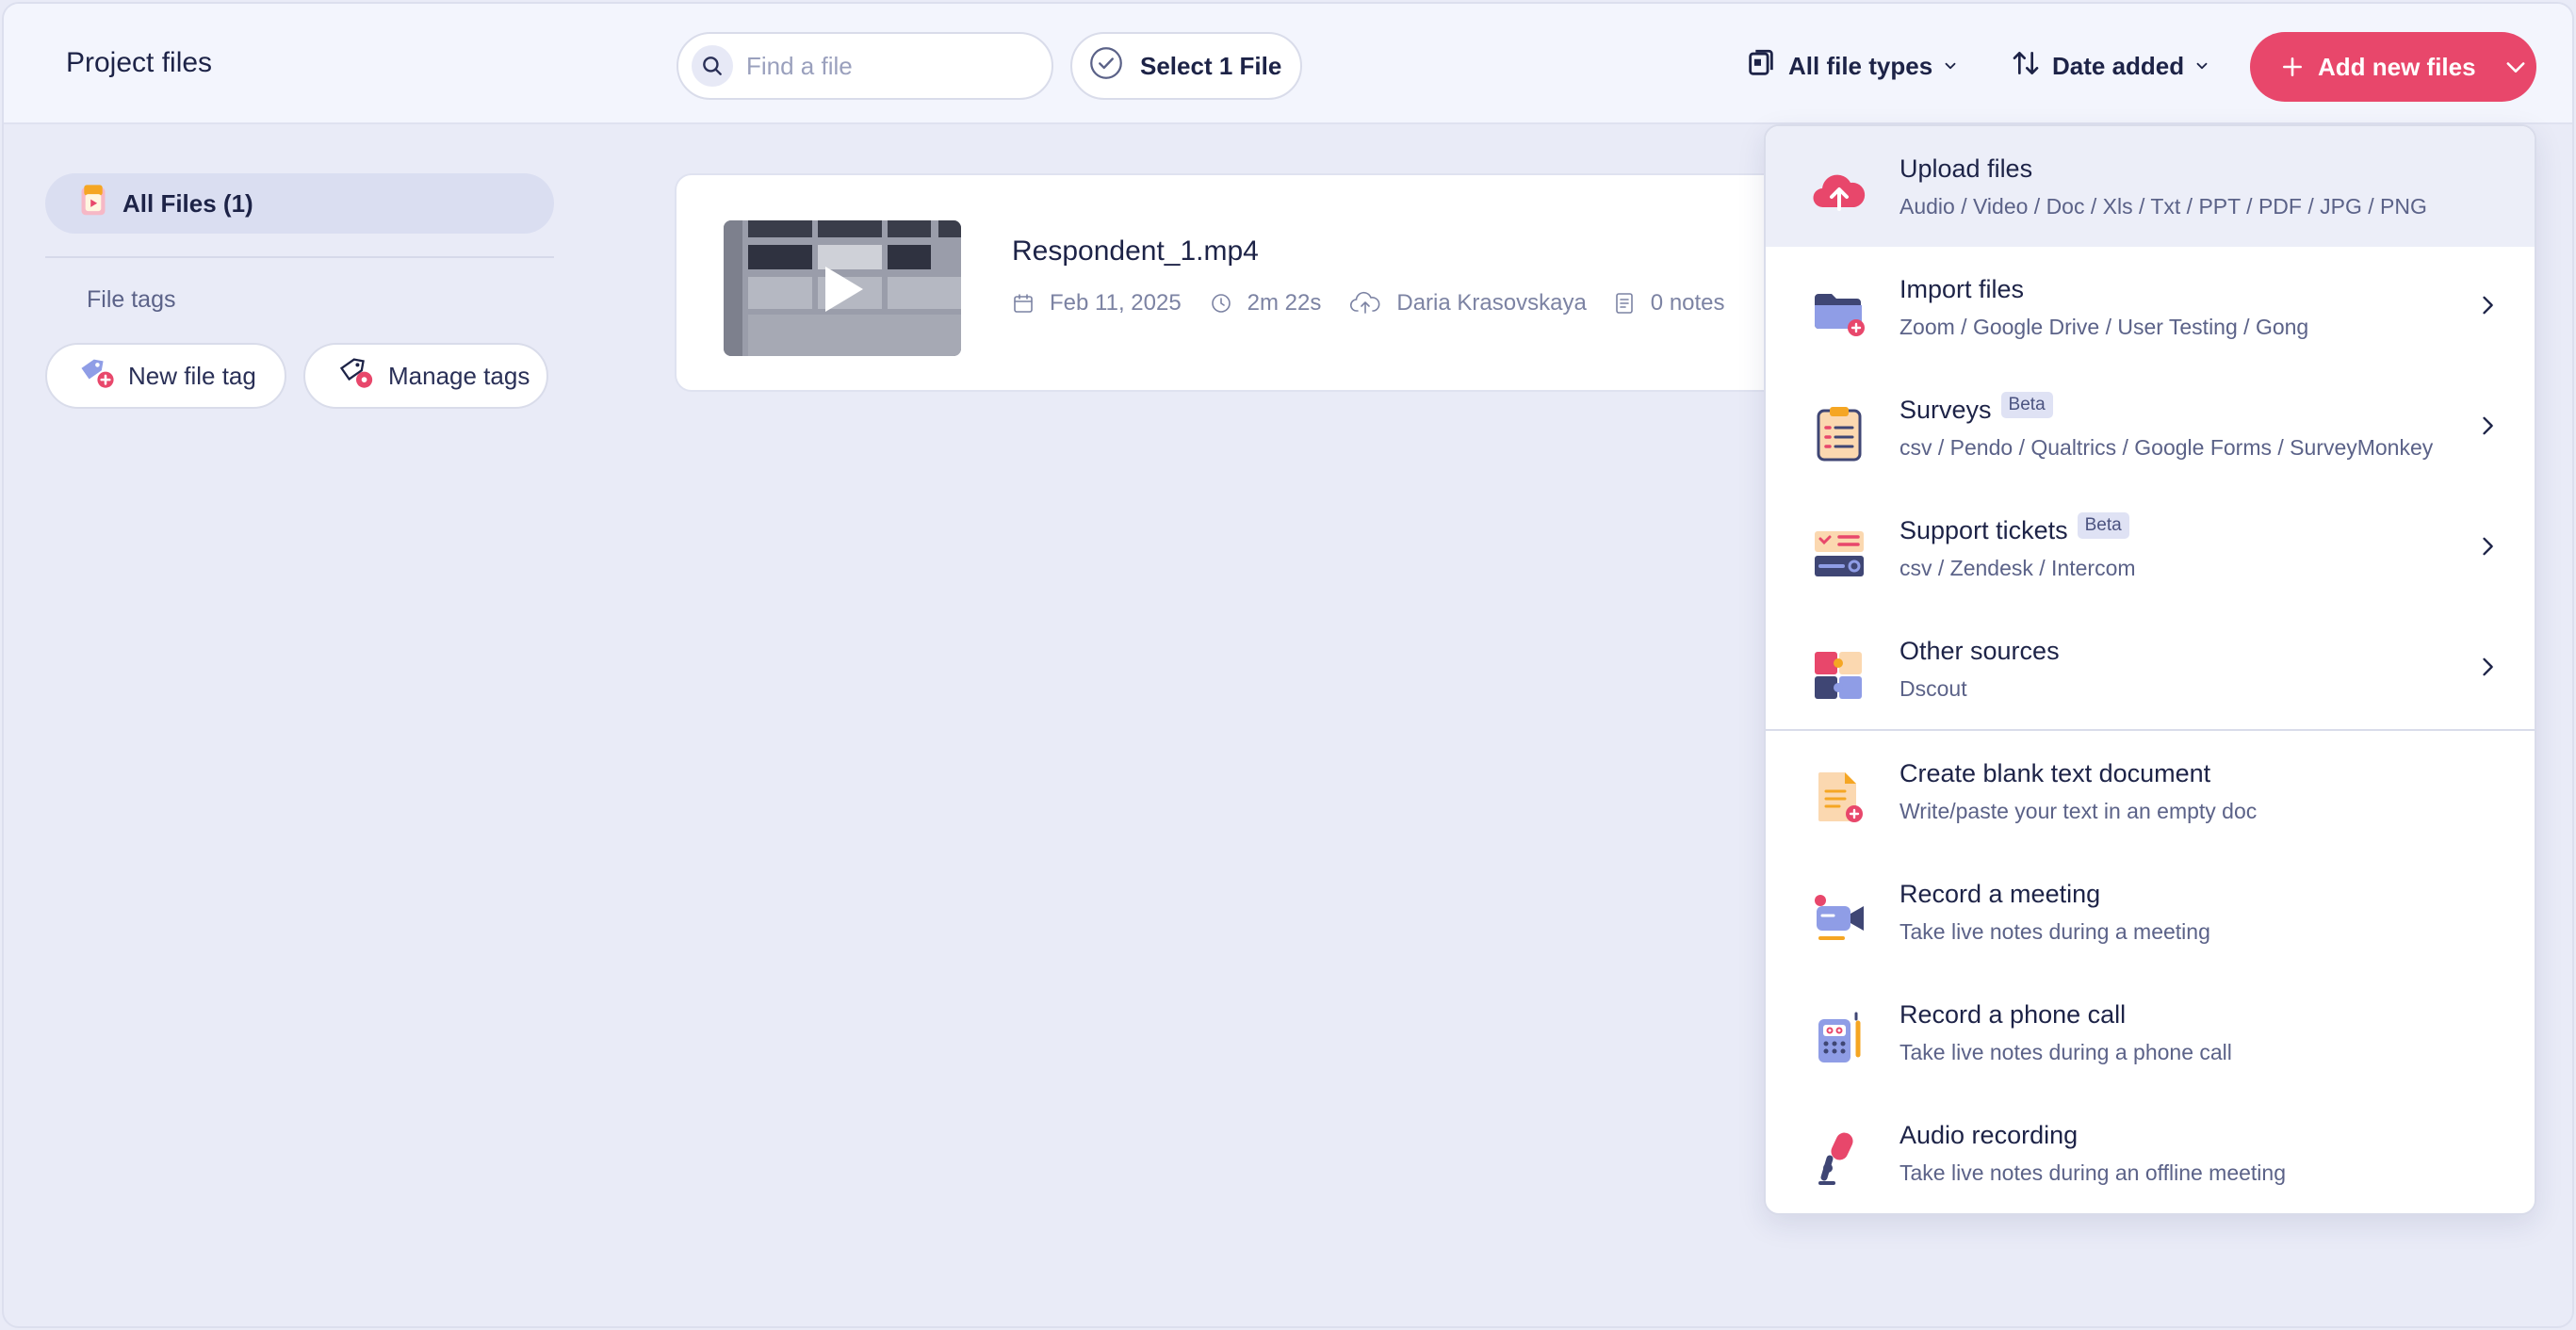 The width and height of the screenshot is (2576, 1330). Describe the element at coordinates (131, 300) in the screenshot. I see `file-tags-heading: File tags` at that location.